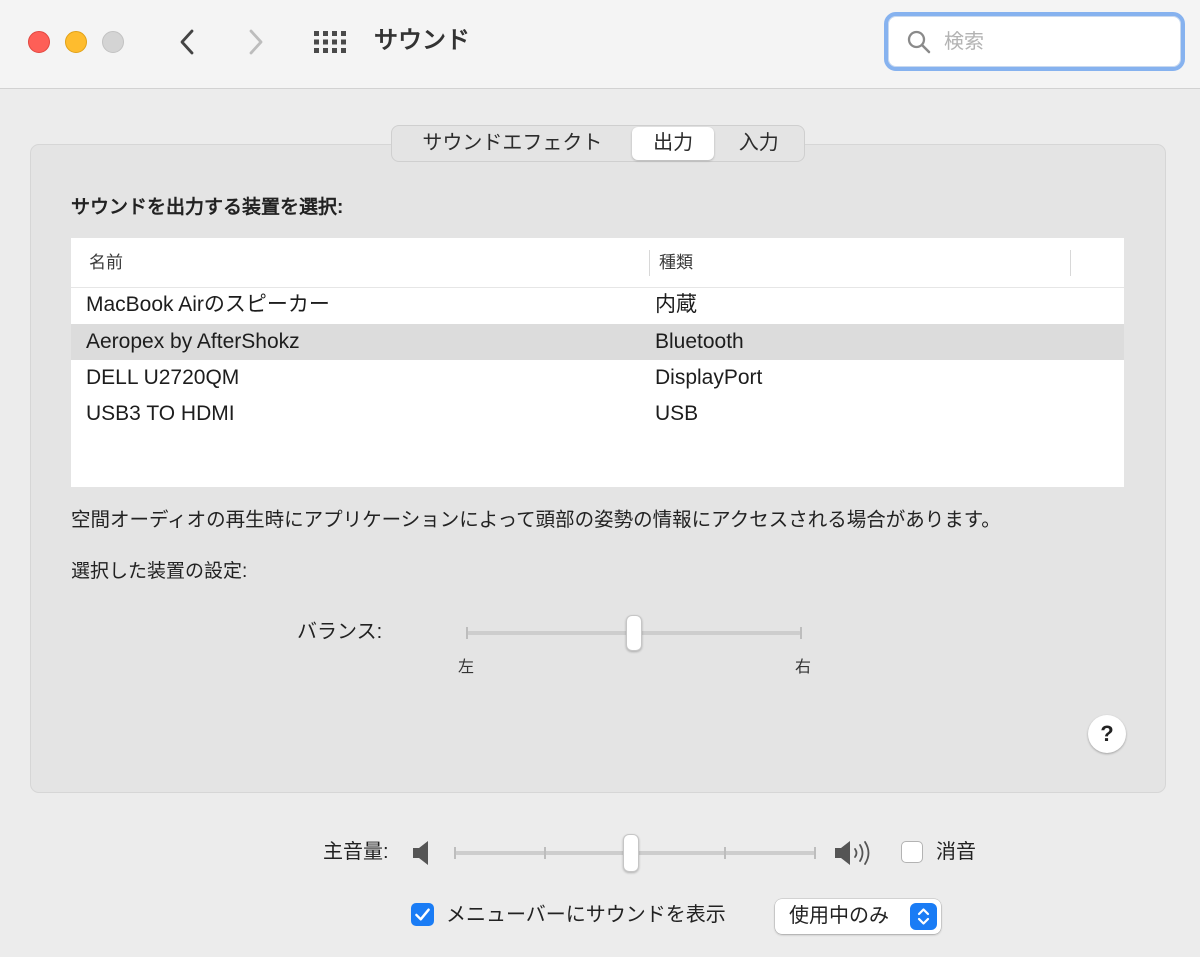 The height and width of the screenshot is (957, 1200). I want to click on mute-checkbox, so click(912, 852).